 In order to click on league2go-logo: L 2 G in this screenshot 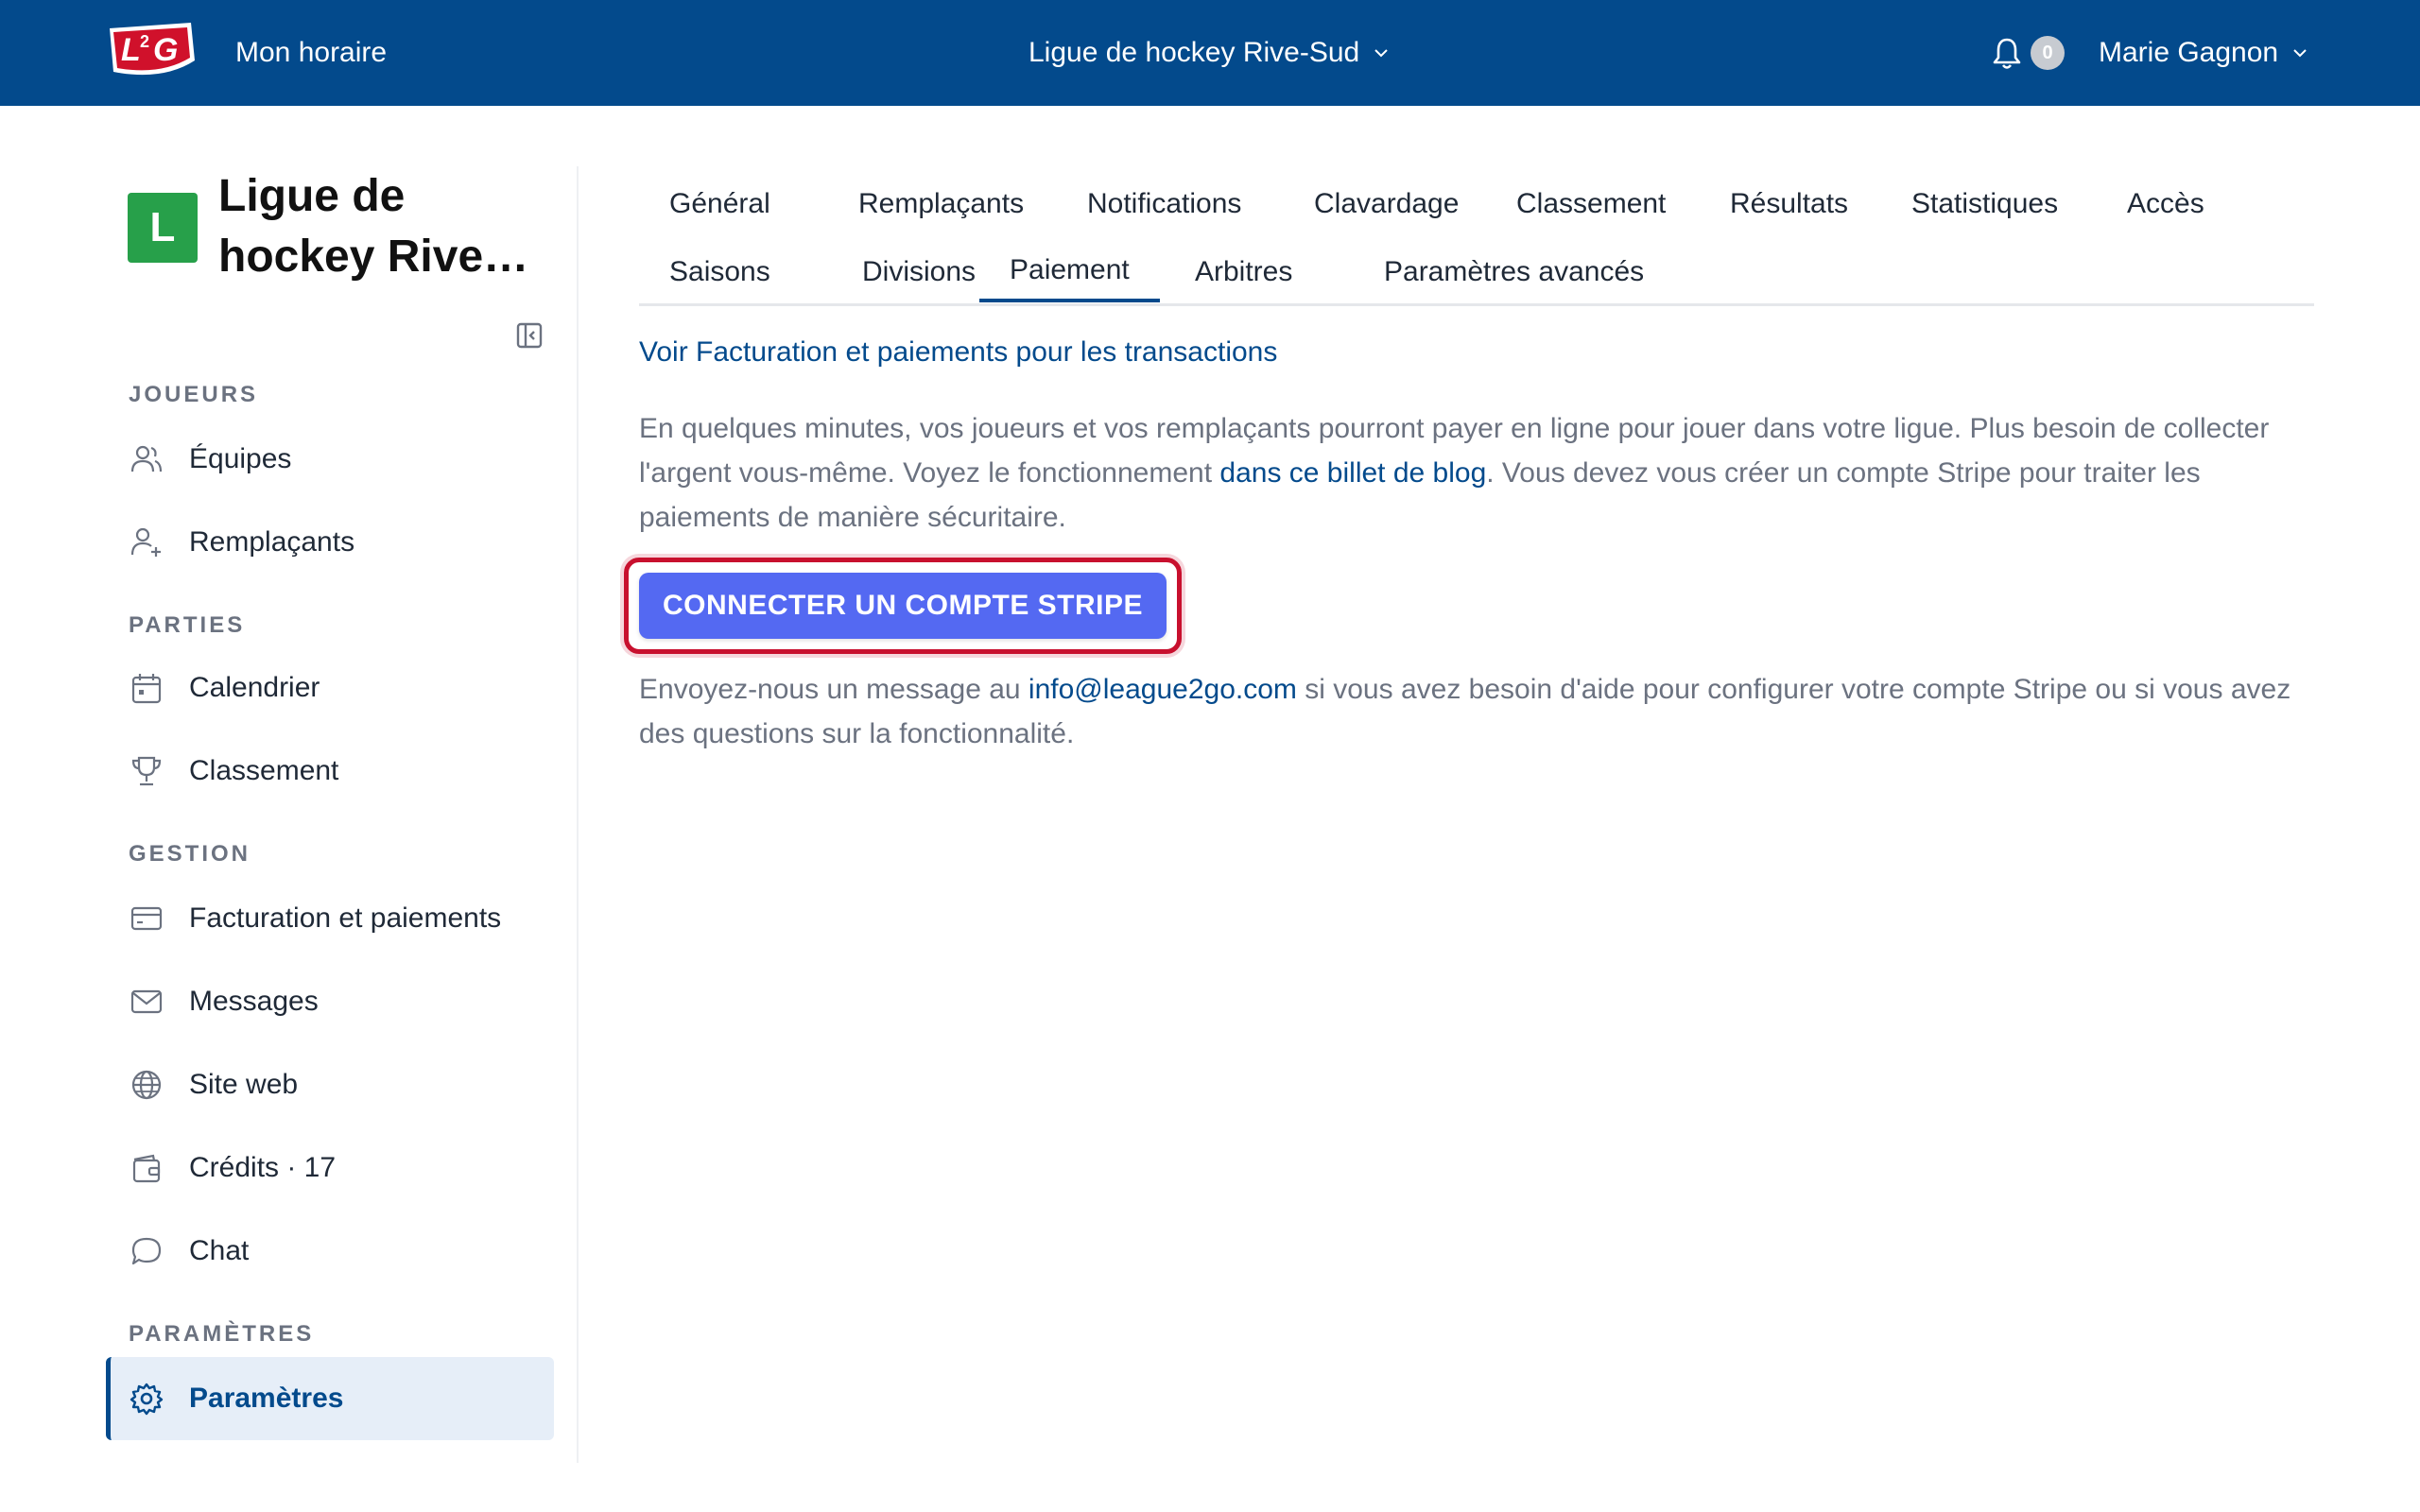, I will do `click(153, 51)`.